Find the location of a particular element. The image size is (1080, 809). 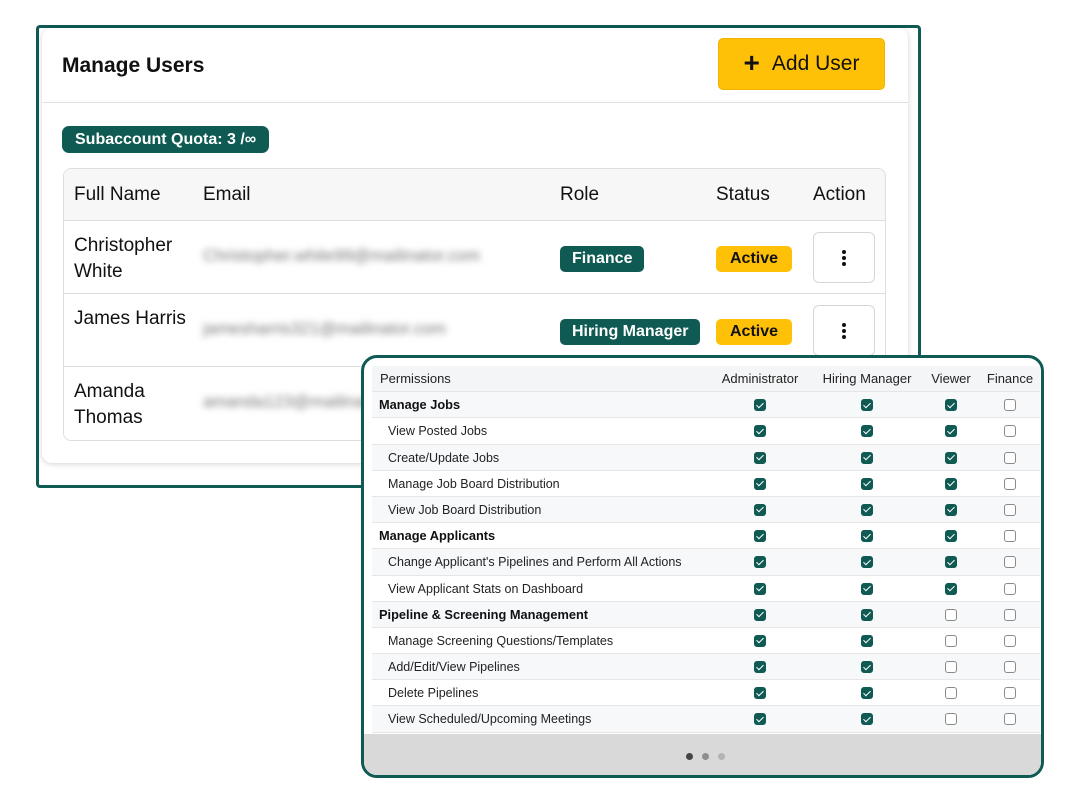

col-hiring-manager: Hiring Manager is located at coordinates (867, 378).